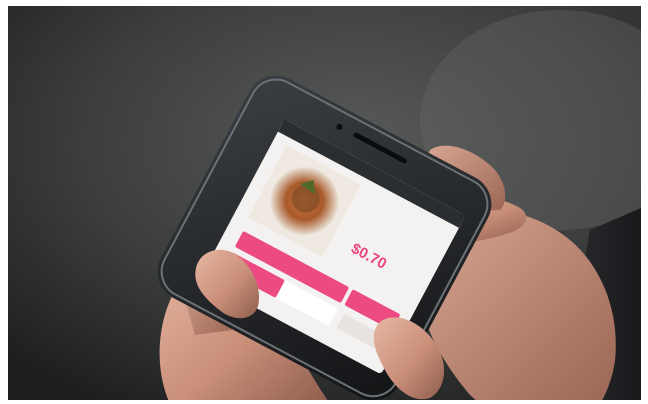 This screenshot has height=404, width=648. Describe the element at coordinates (324, 3) in the screenshot. I see `image-border-top` at that location.